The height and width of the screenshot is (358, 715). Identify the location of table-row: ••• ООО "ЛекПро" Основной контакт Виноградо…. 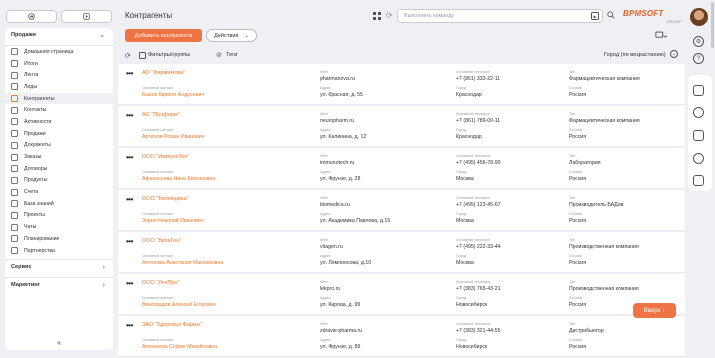
(401, 294).